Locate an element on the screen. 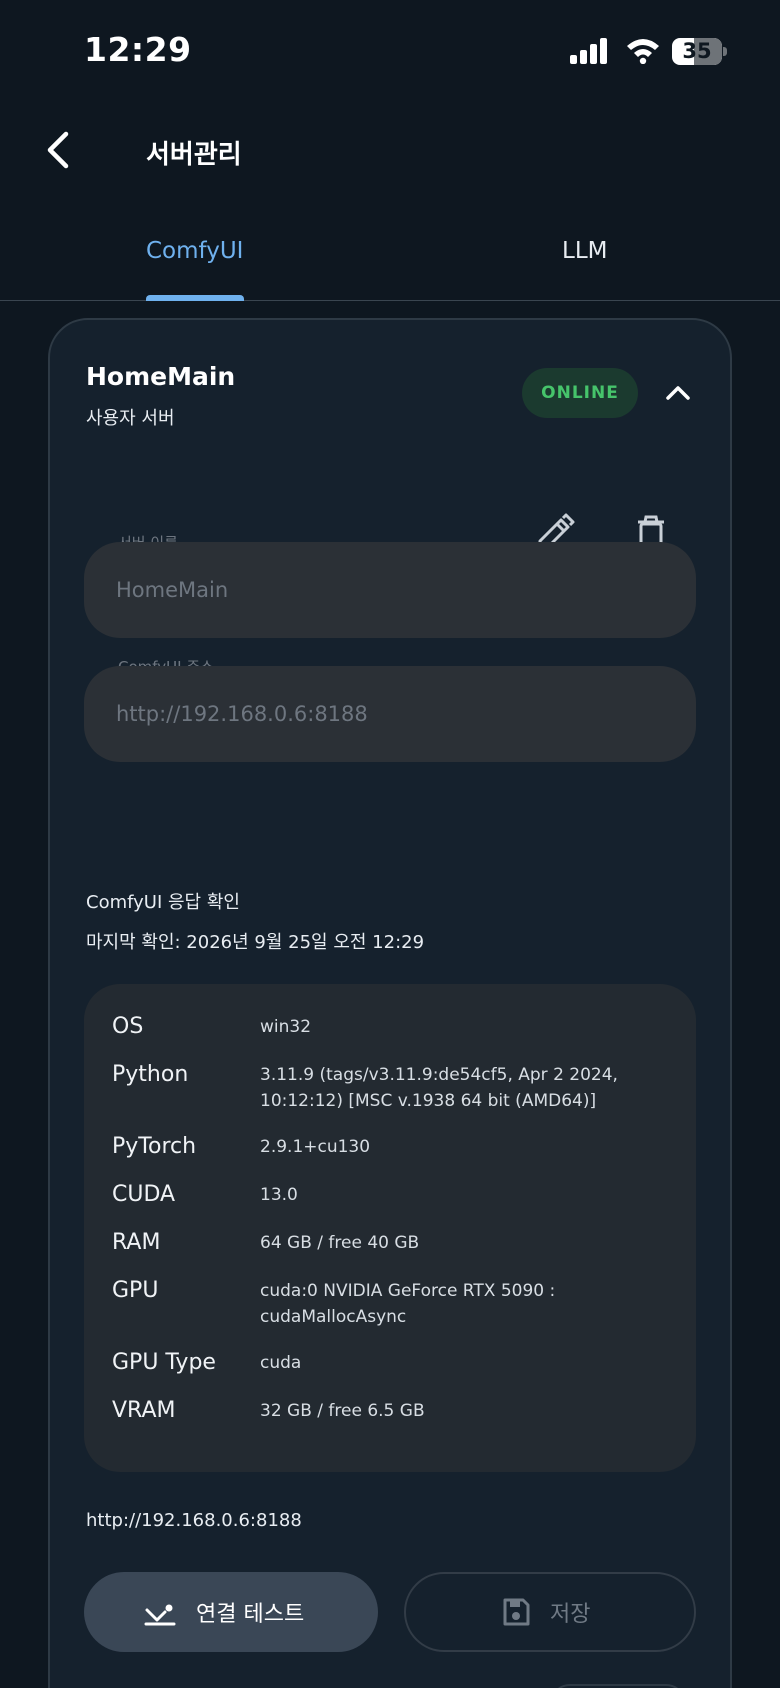  active-tab-indicator is located at coordinates (195, 298).